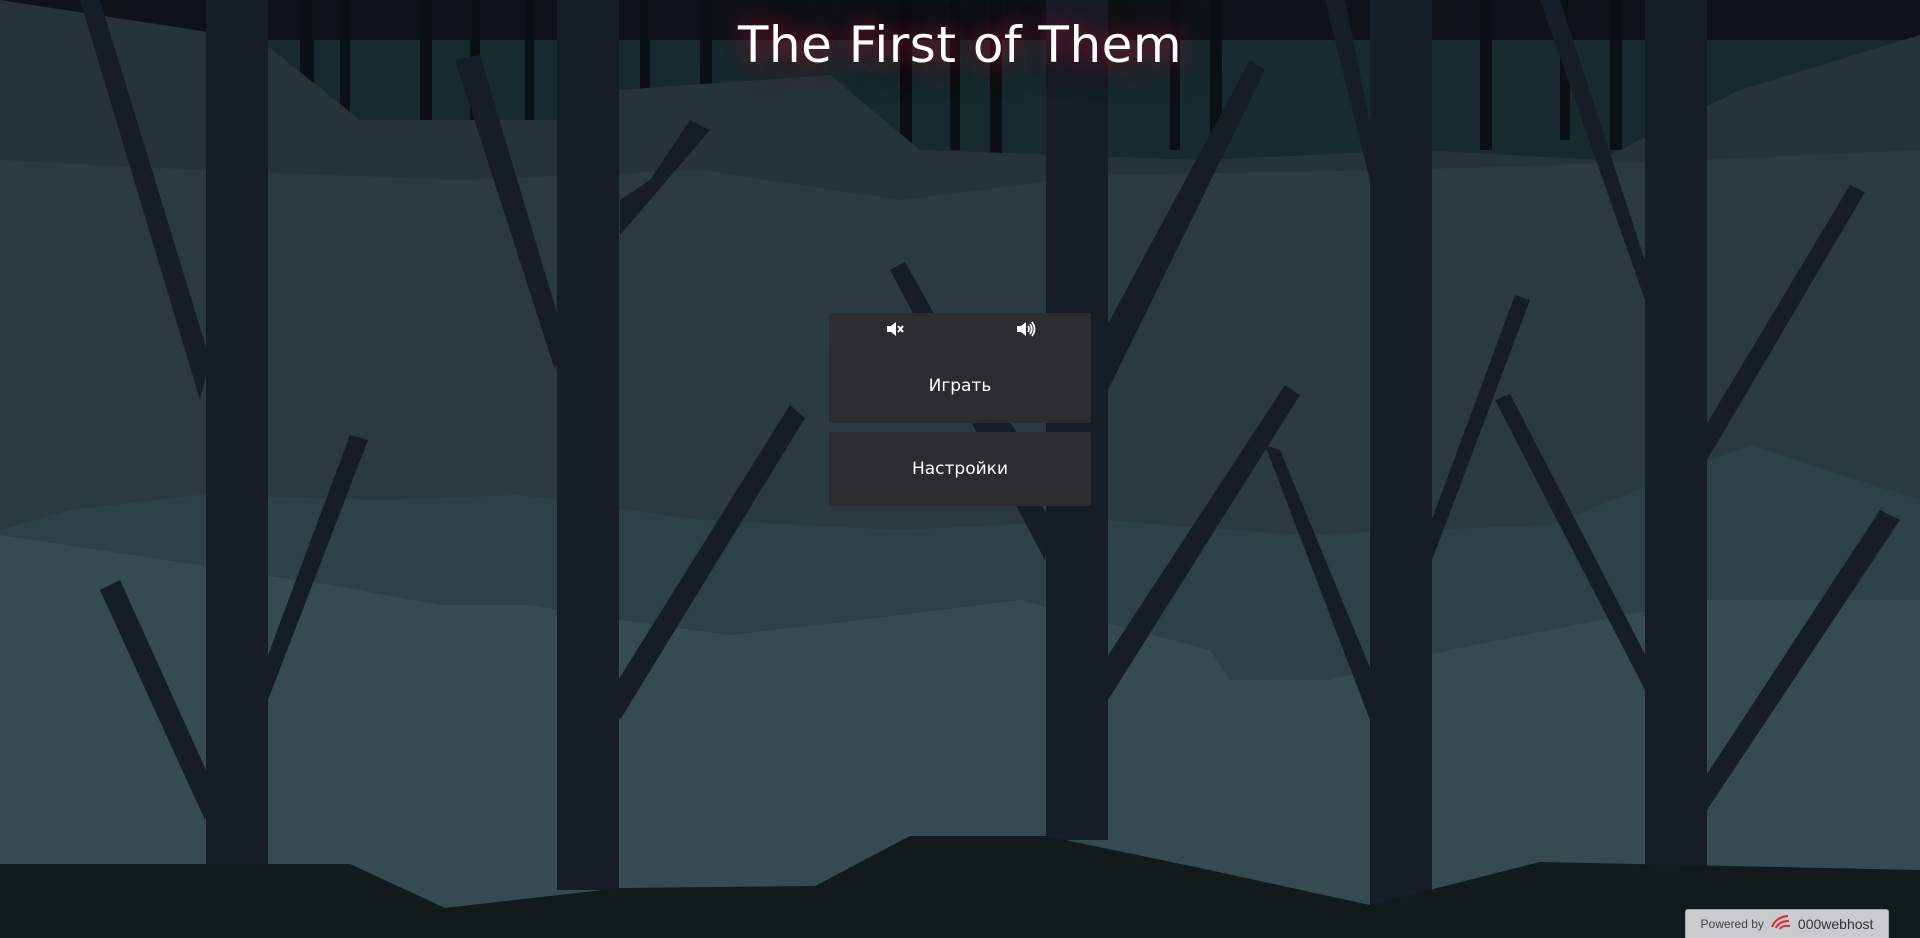  I want to click on sound-controls, so click(960, 331).